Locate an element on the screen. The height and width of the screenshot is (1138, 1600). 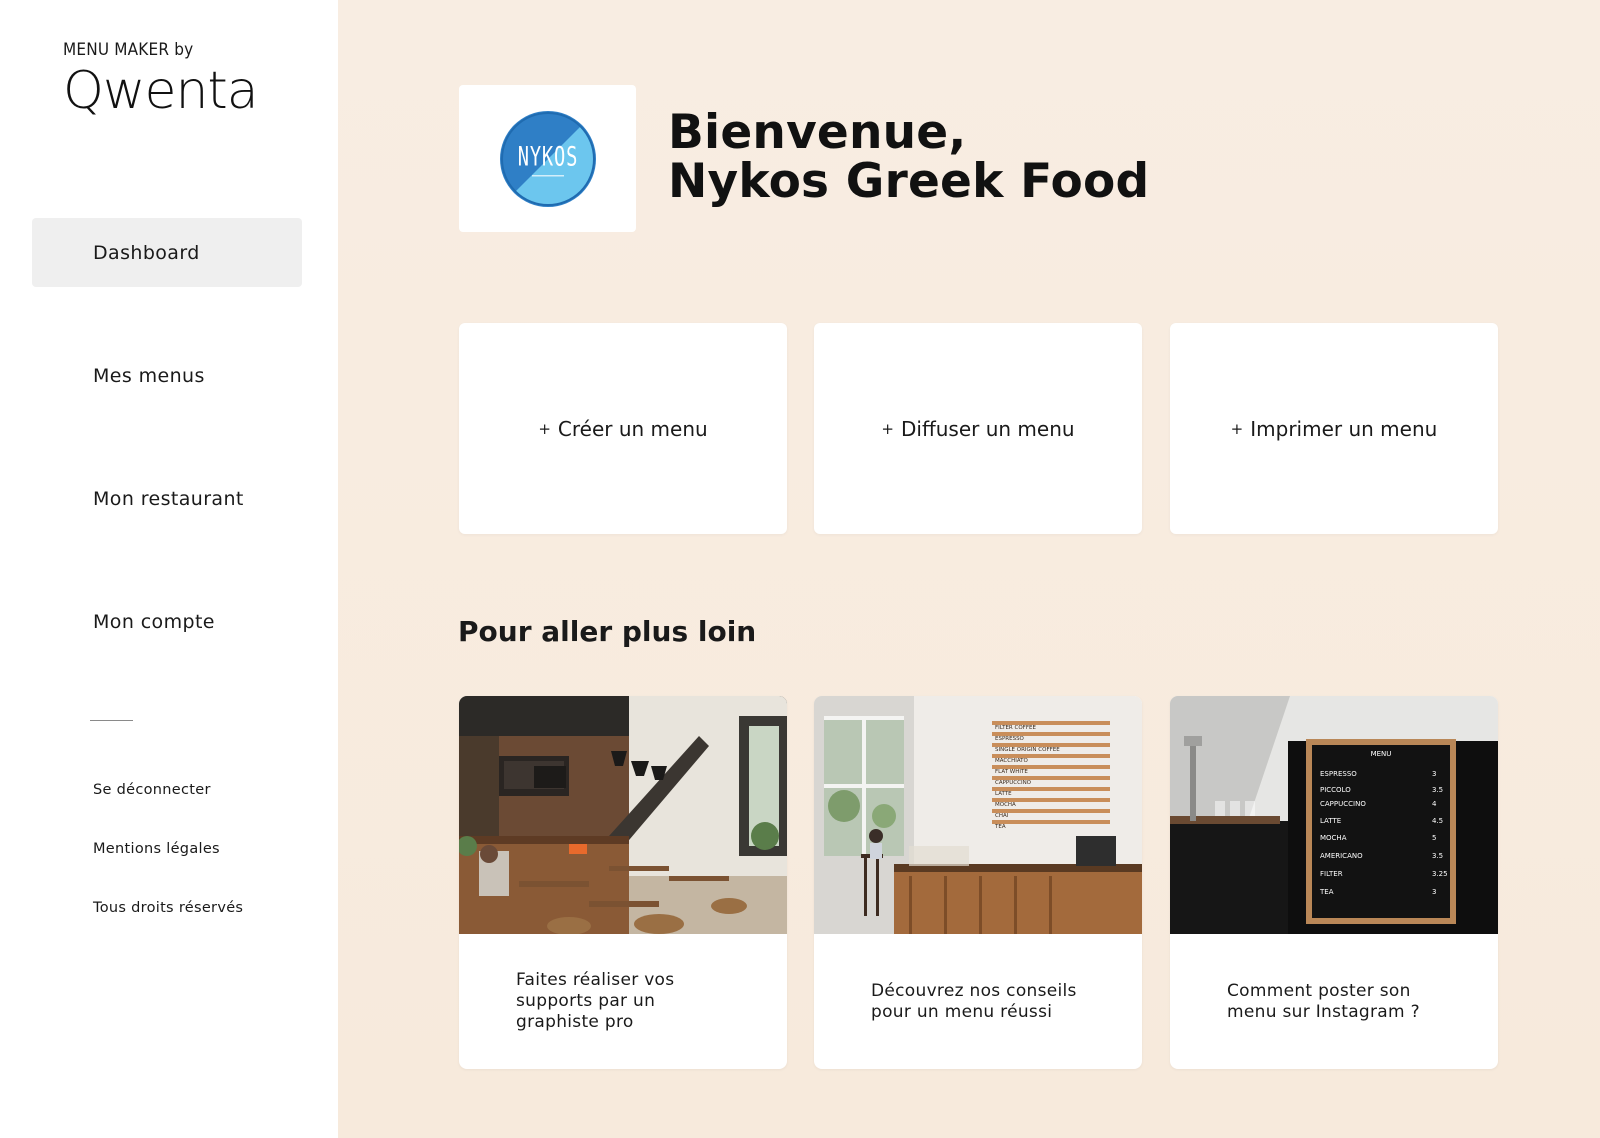
print-menu-button: + Imprimer un menu is located at coordinates (1334, 428).